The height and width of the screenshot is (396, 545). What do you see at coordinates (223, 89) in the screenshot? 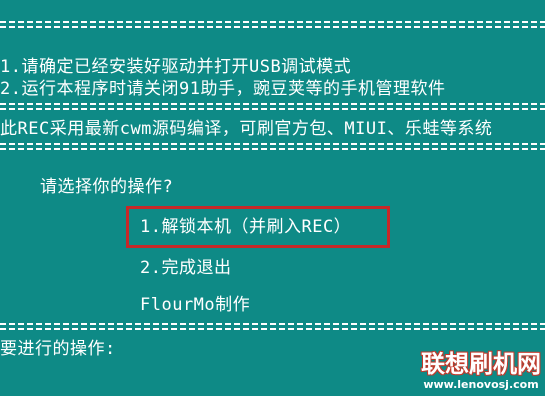
I see `instruction-line-2: 2.运行本程序时请关闭91助手，豌豆荚等的手机管理软件` at bounding box center [223, 89].